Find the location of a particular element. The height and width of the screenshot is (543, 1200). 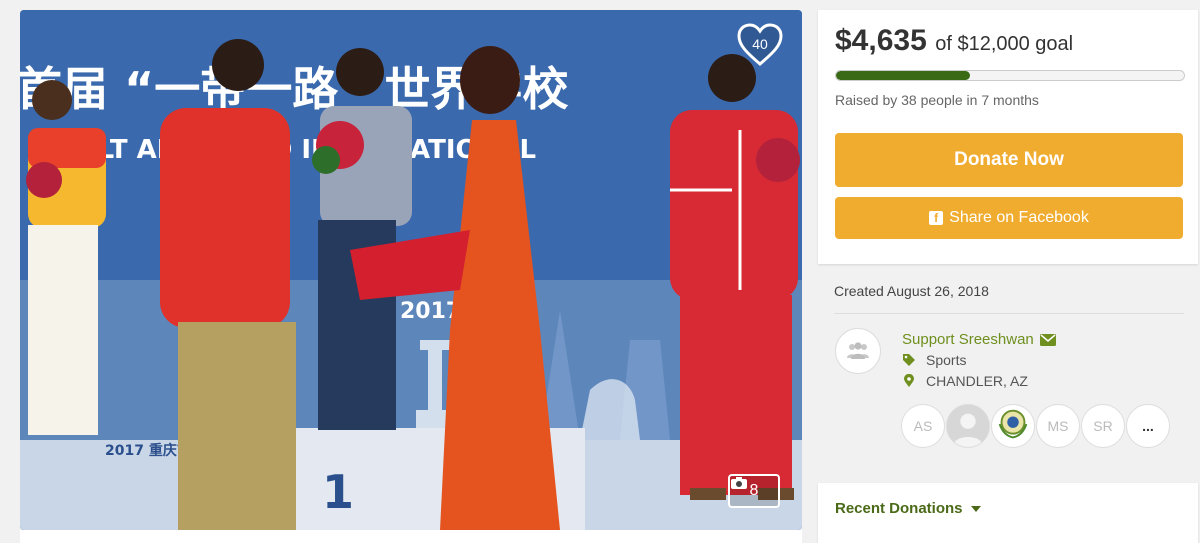

progress-fill is located at coordinates (903, 75).